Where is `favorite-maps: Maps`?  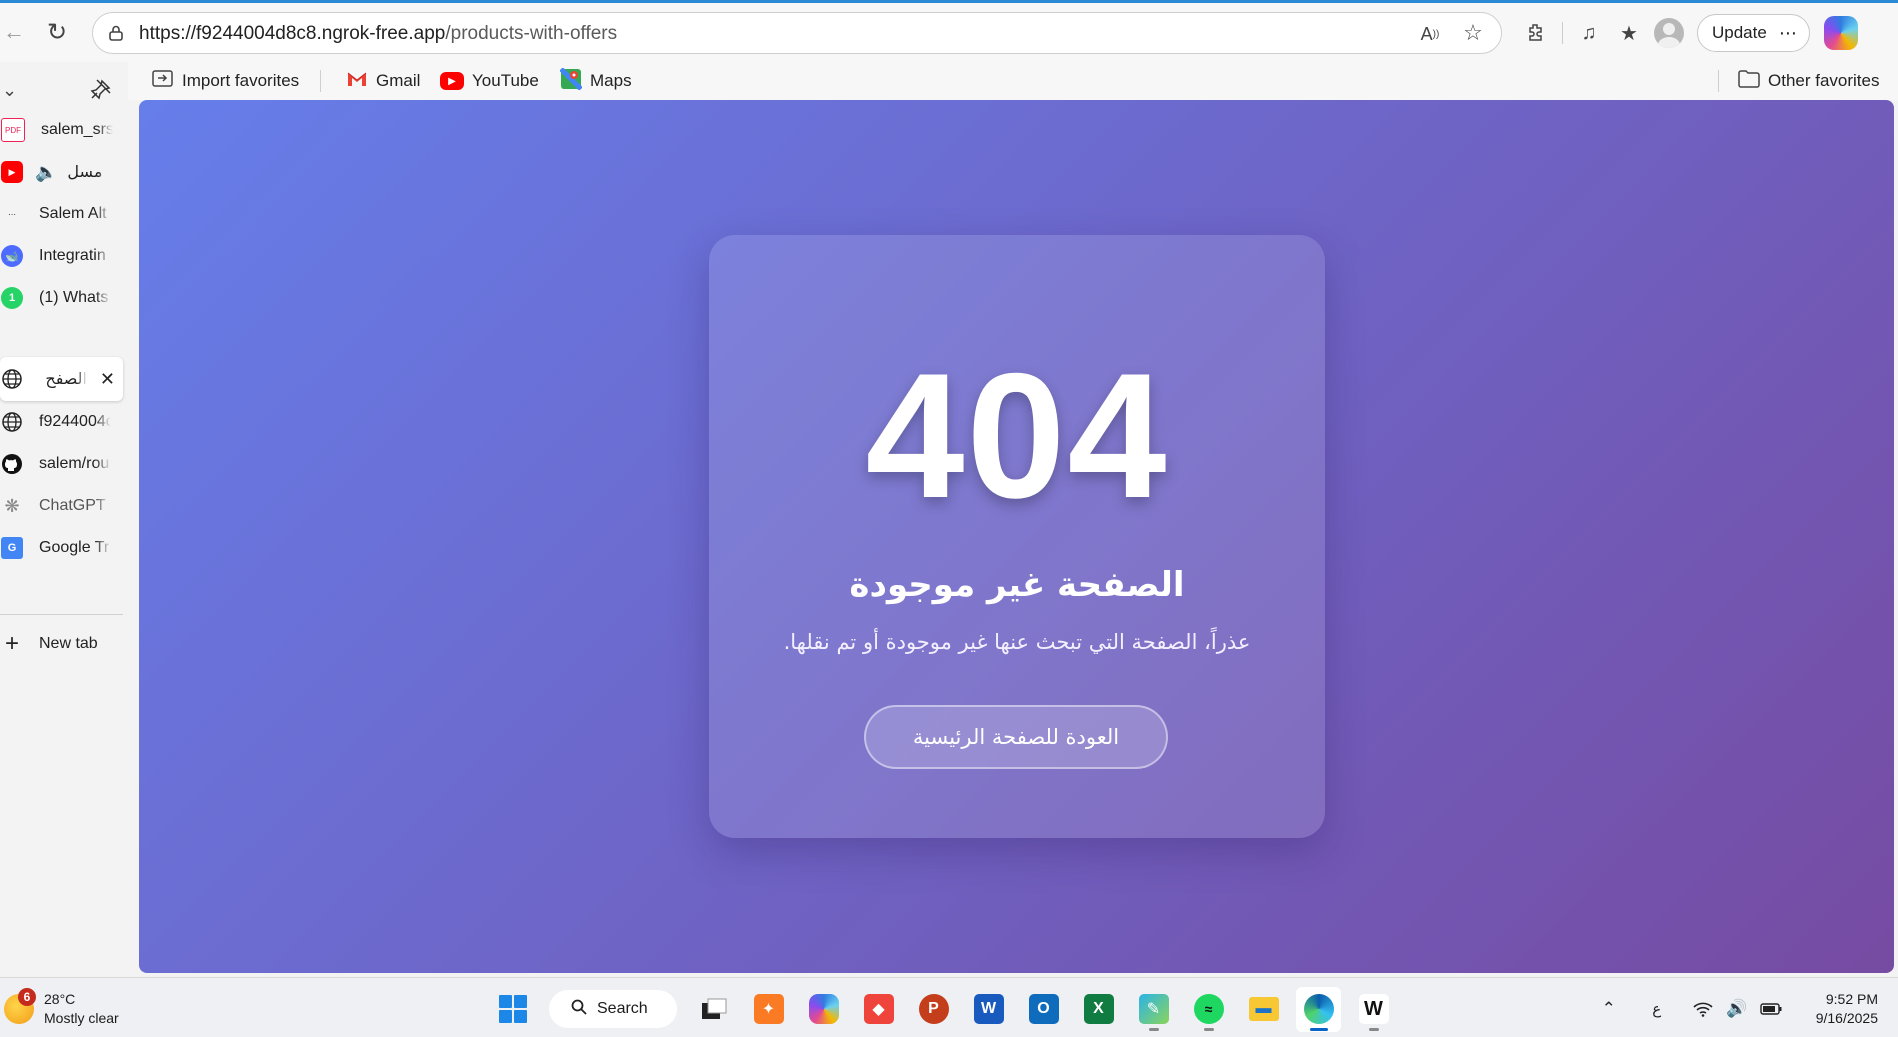
favorite-maps: Maps is located at coordinates (595, 80).